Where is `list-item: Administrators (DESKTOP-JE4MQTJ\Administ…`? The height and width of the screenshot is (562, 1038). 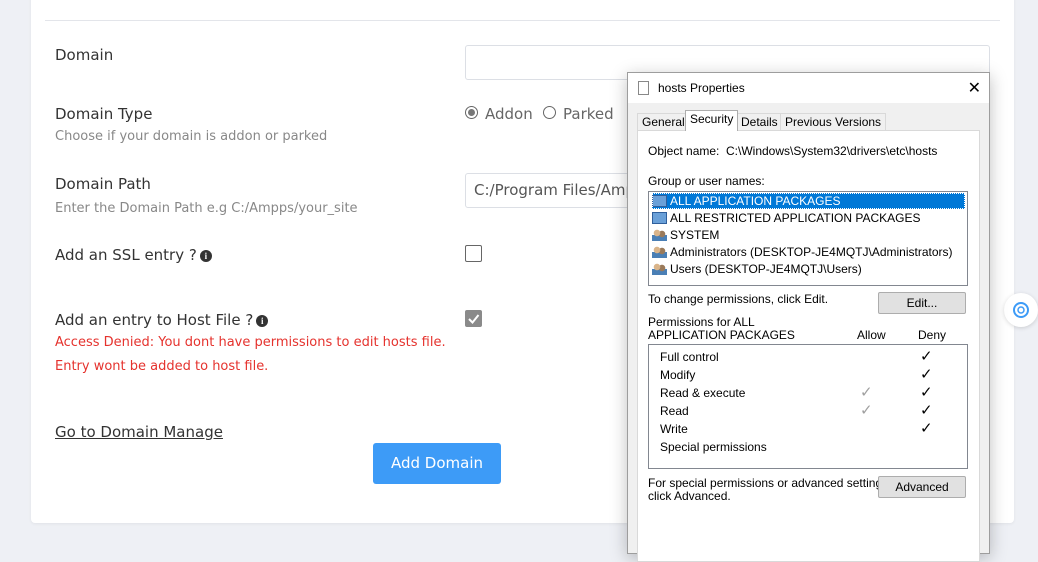
list-item: Administrators (DESKTOP-JE4MQTJ\Administ… is located at coordinates (808, 252).